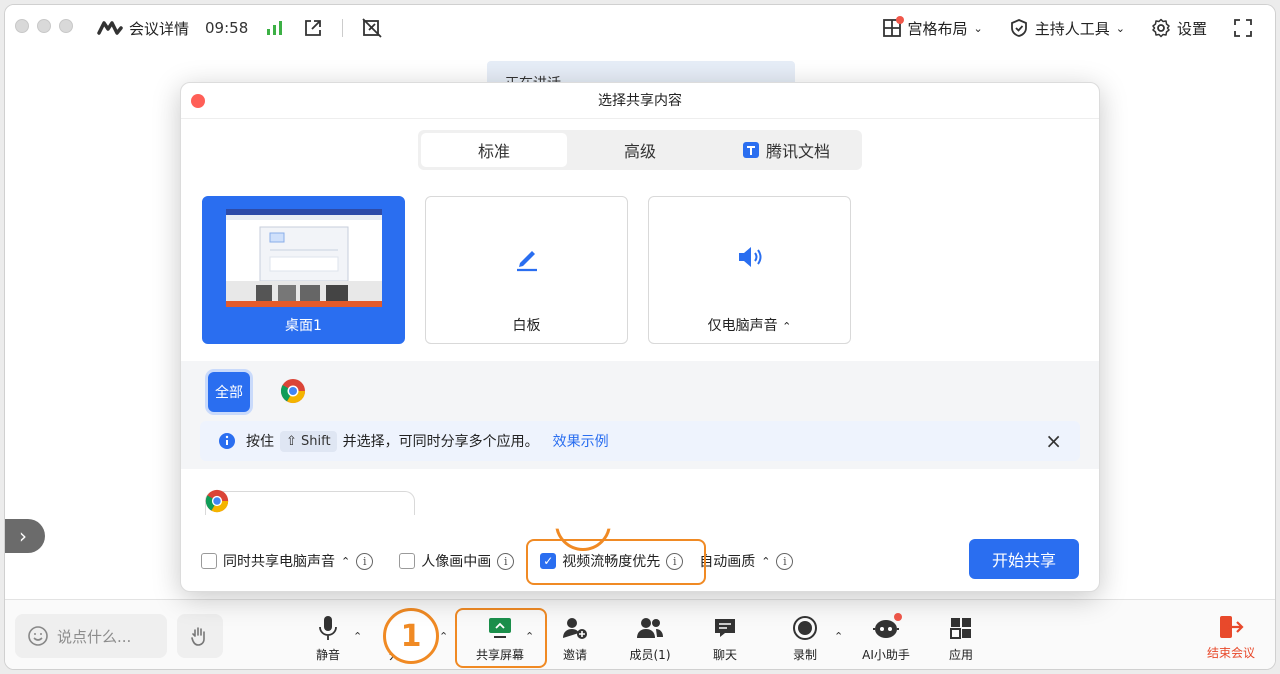  I want to click on fullscreen-button, so click(1243, 28).